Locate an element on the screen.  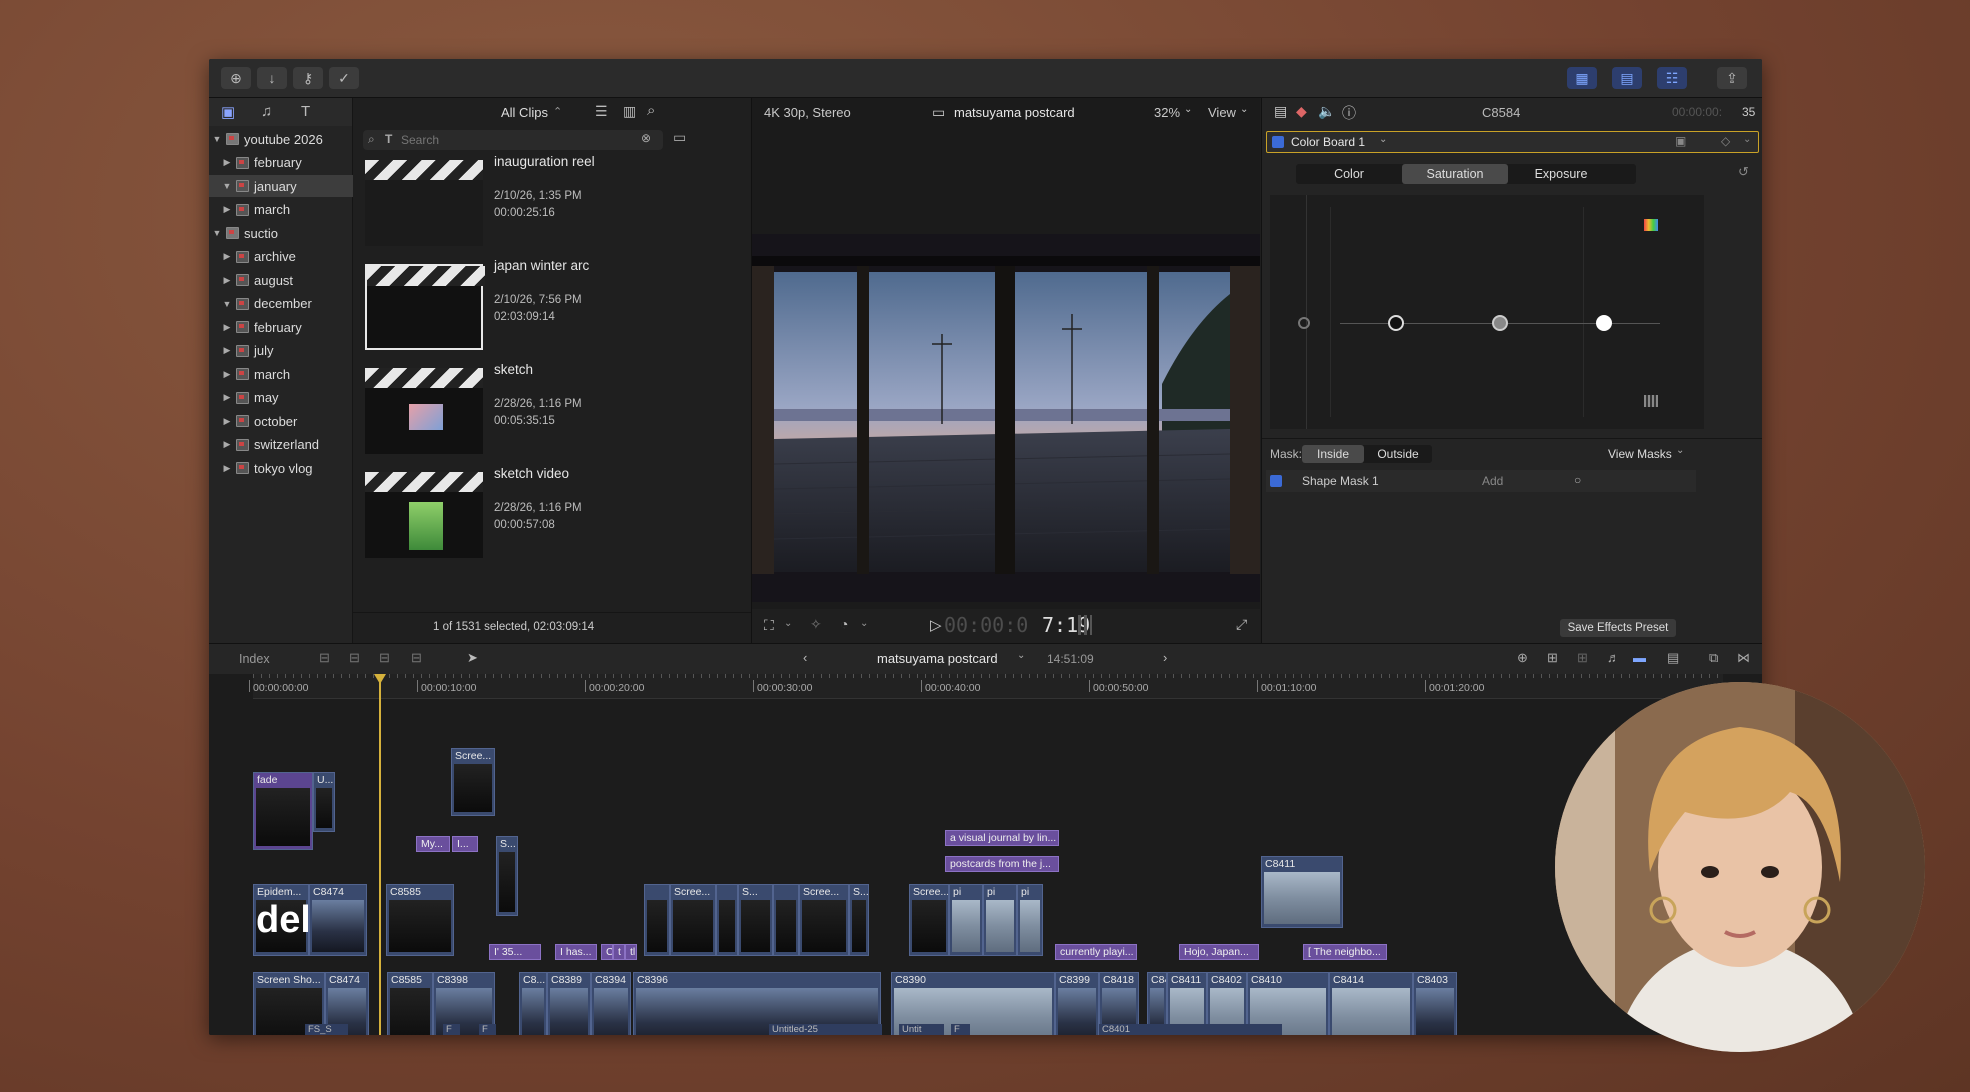
effect-selector: Color Board 1 ⌄ ▣ ◇ ⌄ is located at coordinates (1512, 142).